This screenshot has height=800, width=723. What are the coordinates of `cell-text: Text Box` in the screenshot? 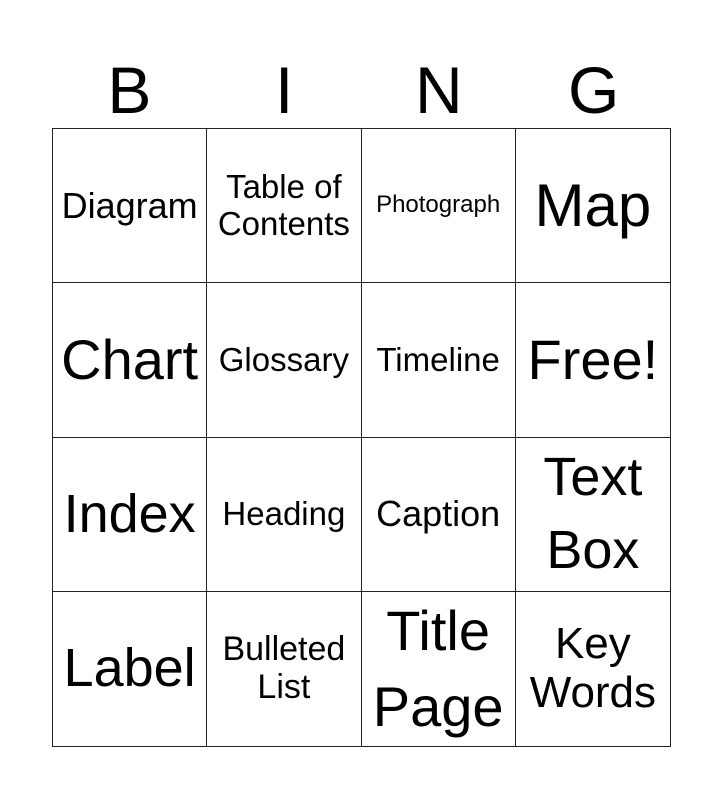 It's located at (593, 514).